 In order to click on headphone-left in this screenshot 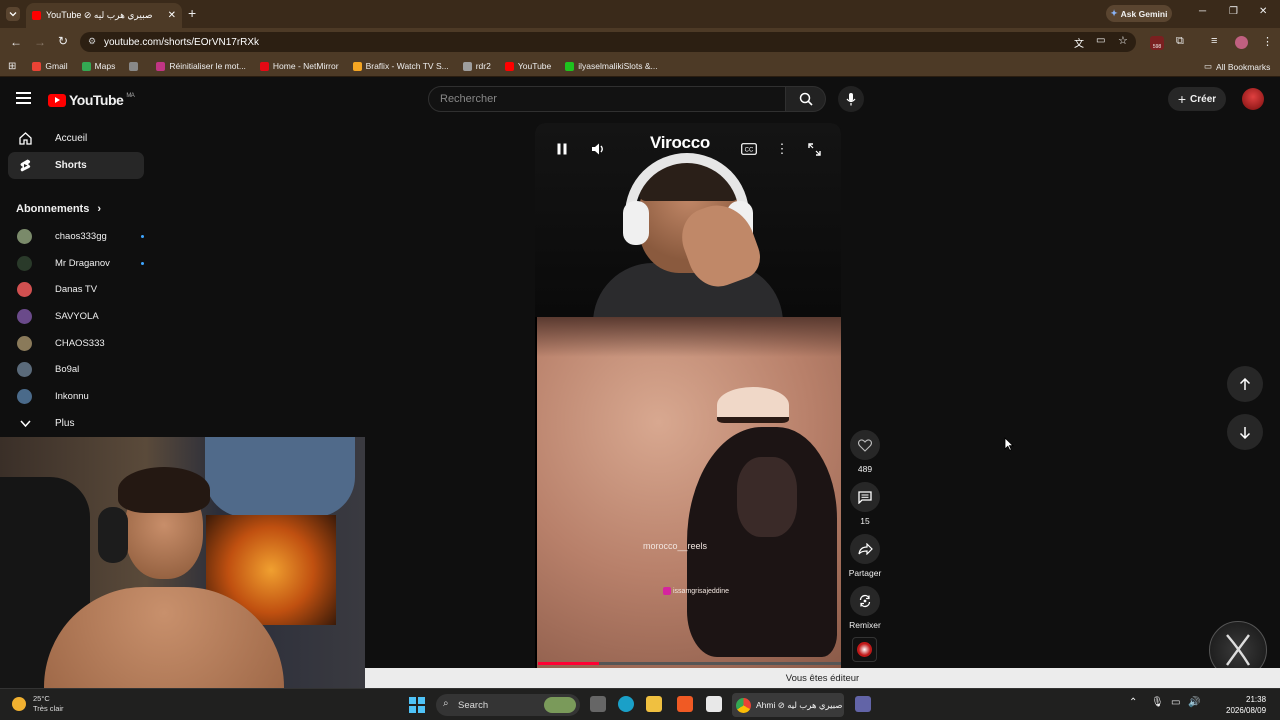, I will do `click(636, 223)`.